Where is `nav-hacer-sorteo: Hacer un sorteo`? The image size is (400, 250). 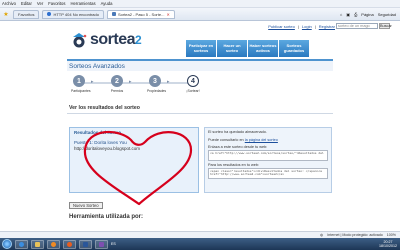 nav-hacer-sorteo: Hacer un sorteo is located at coordinates (232, 48).